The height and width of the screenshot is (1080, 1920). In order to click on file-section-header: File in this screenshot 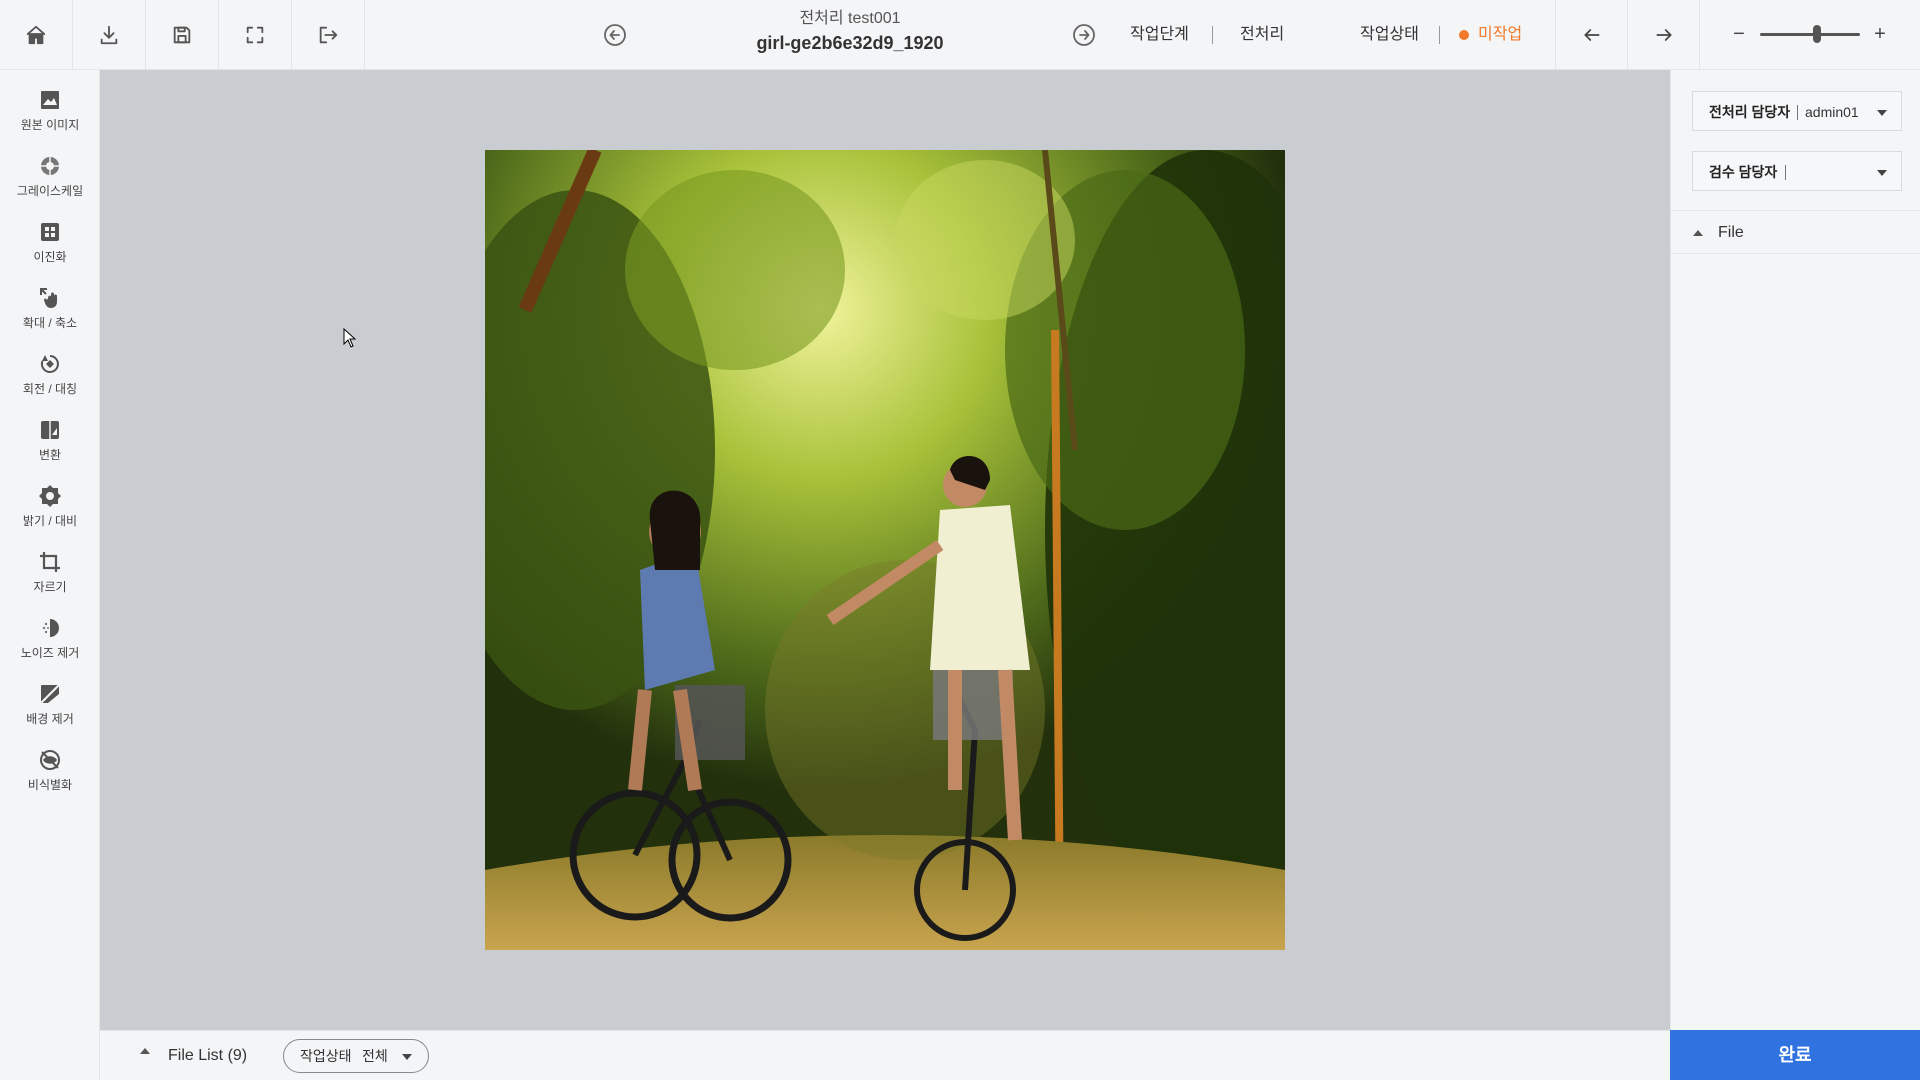, I will do `click(1795, 232)`.